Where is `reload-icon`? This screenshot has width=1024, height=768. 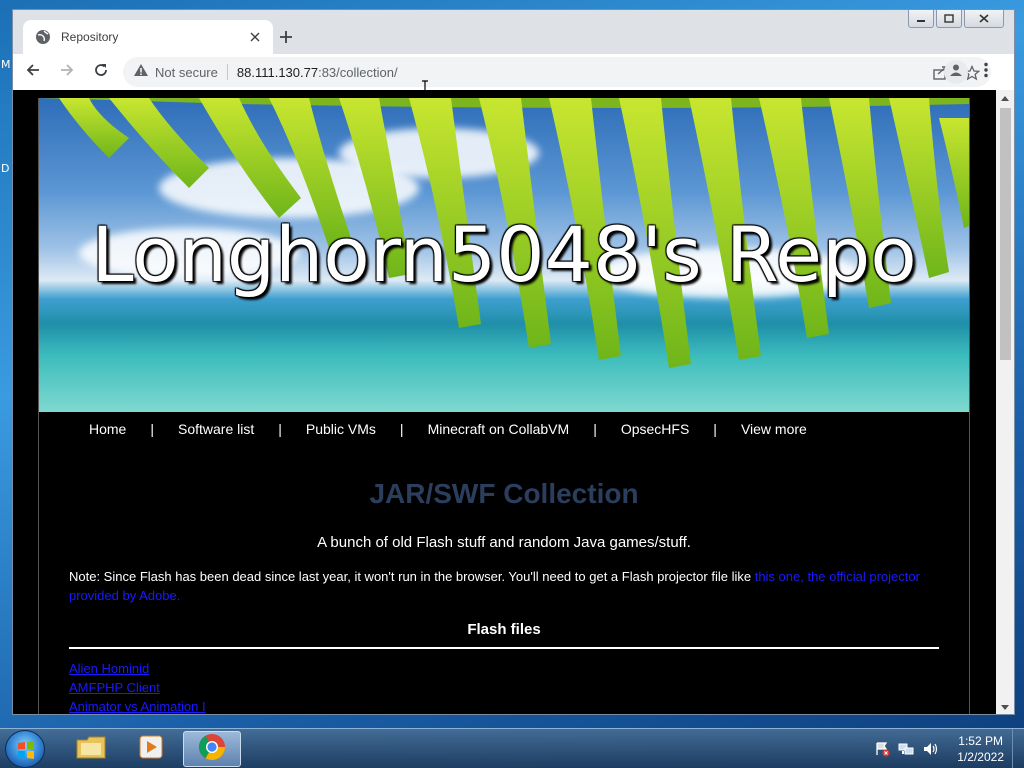
reload-icon is located at coordinates (101, 72).